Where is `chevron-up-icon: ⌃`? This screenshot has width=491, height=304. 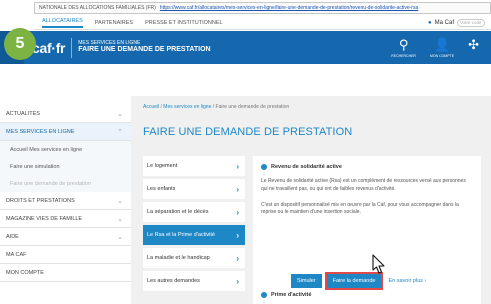
chevron-up-icon: ⌃ is located at coordinates (120, 132).